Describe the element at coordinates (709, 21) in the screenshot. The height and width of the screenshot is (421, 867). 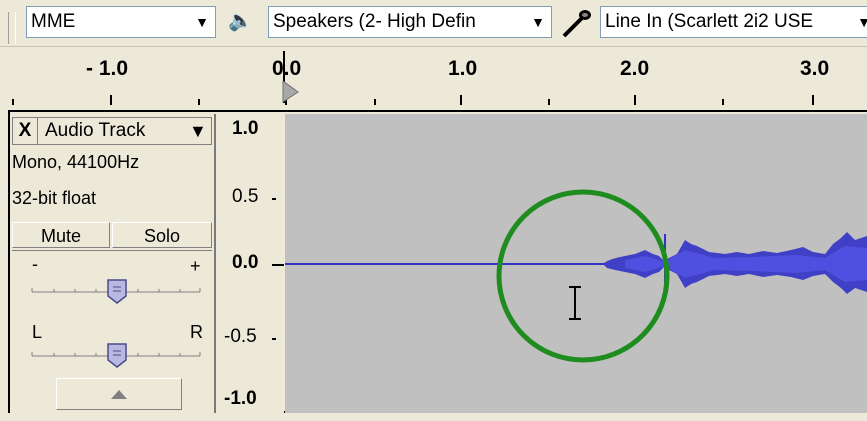
I see `input-device-value: Line In (Scarlett 2i2 USE` at that location.